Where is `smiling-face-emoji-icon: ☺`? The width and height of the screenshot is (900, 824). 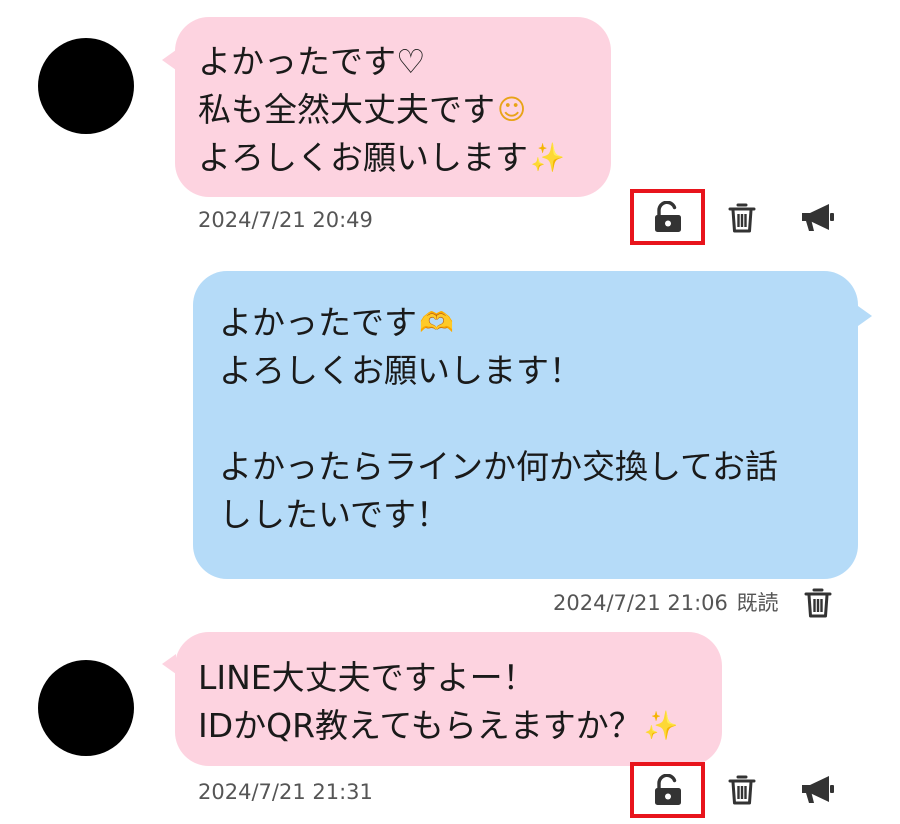 smiling-face-emoji-icon: ☺ is located at coordinates (512, 109).